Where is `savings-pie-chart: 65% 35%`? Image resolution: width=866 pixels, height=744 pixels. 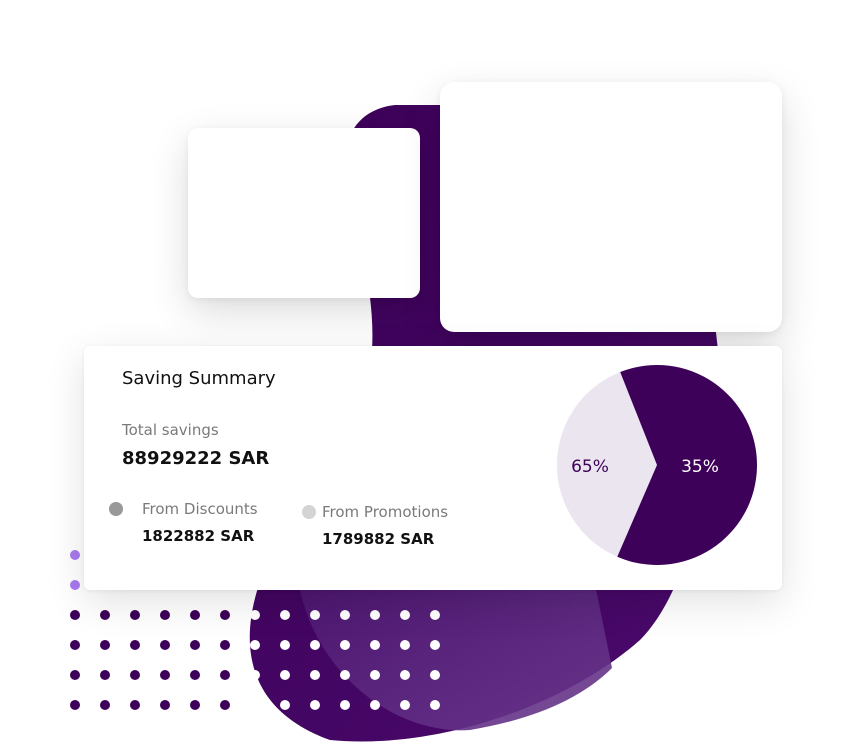
savings-pie-chart: 65% 35% is located at coordinates (657, 465).